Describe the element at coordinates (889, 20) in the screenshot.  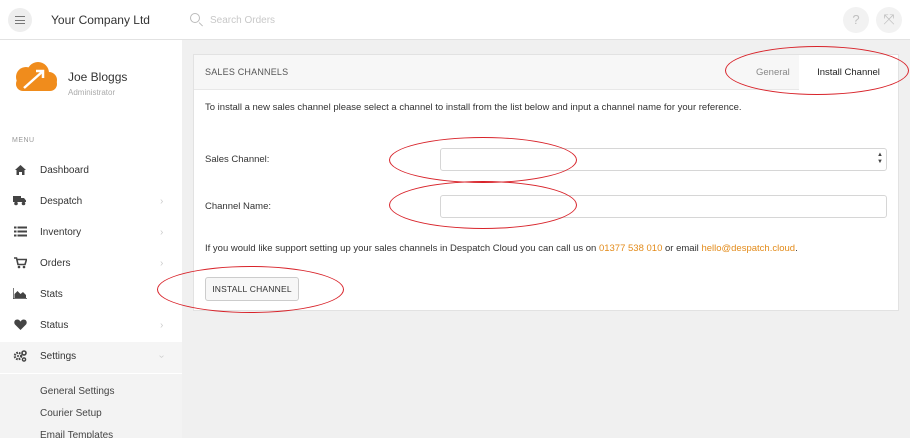
I see `fullscreen-button: ⤧` at that location.